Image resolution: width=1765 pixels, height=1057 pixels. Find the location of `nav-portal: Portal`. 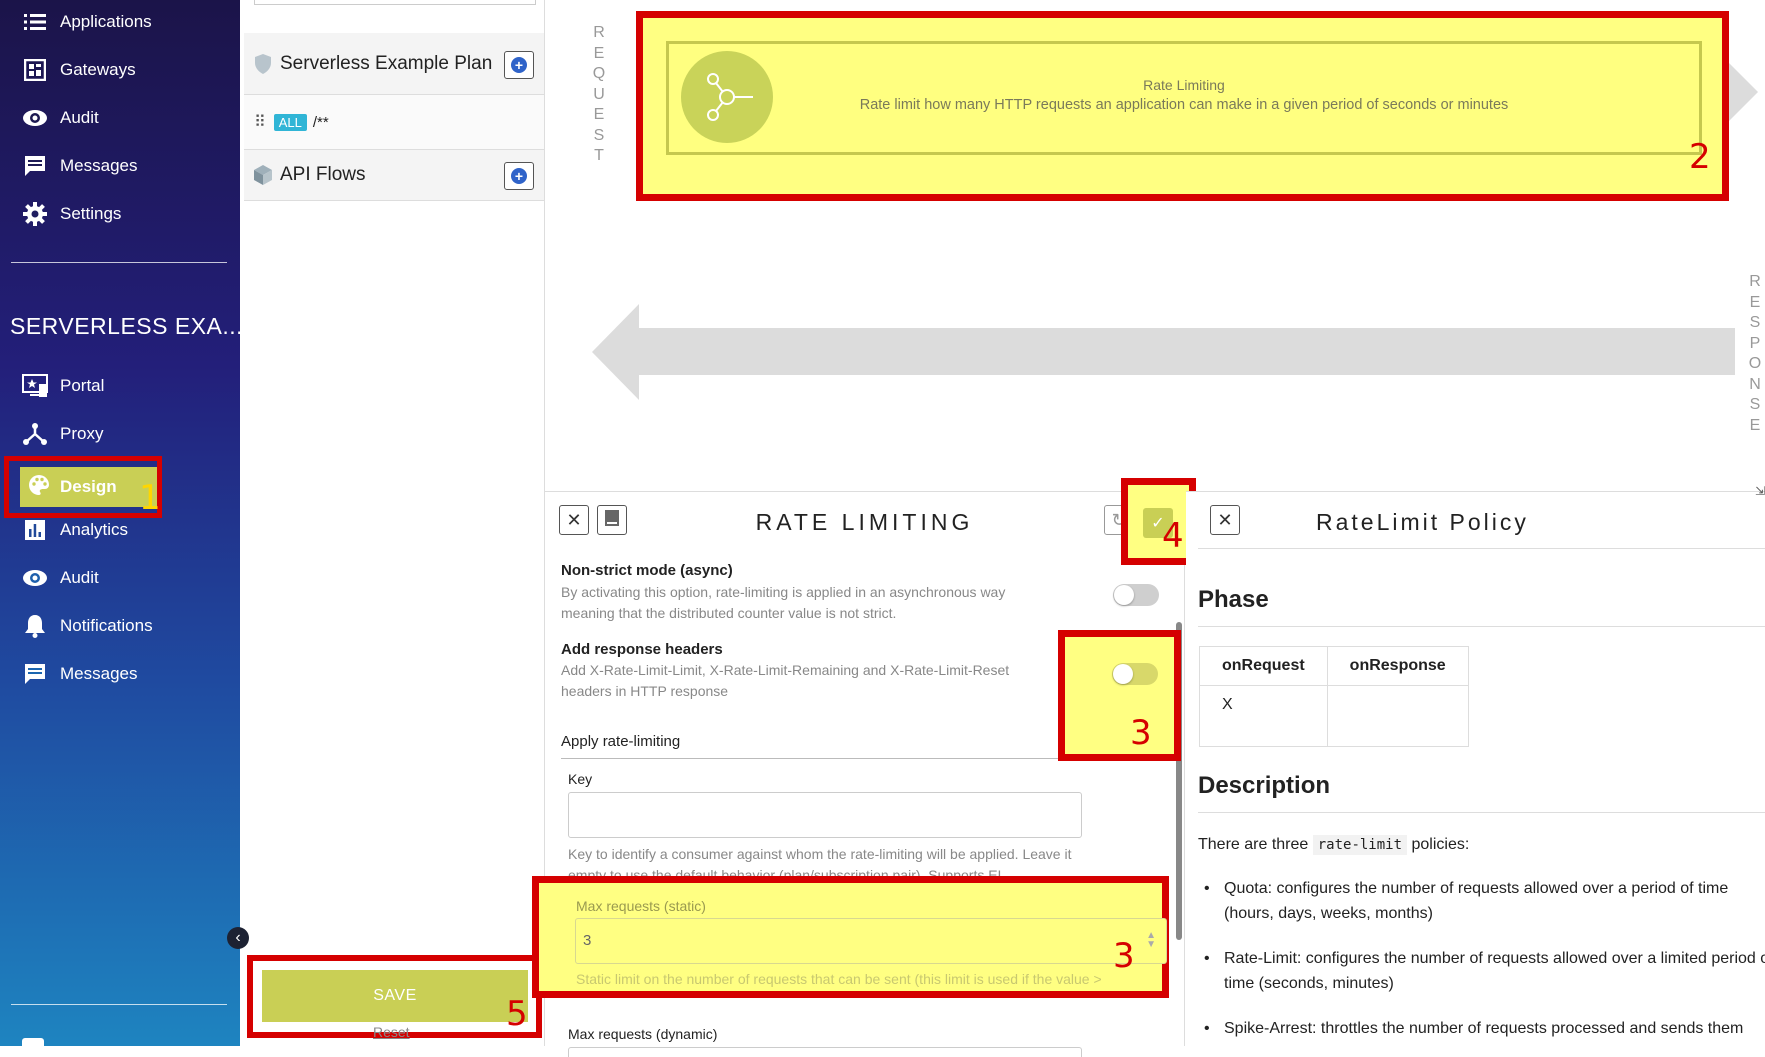

nav-portal: Portal is located at coordinates (63, 386).